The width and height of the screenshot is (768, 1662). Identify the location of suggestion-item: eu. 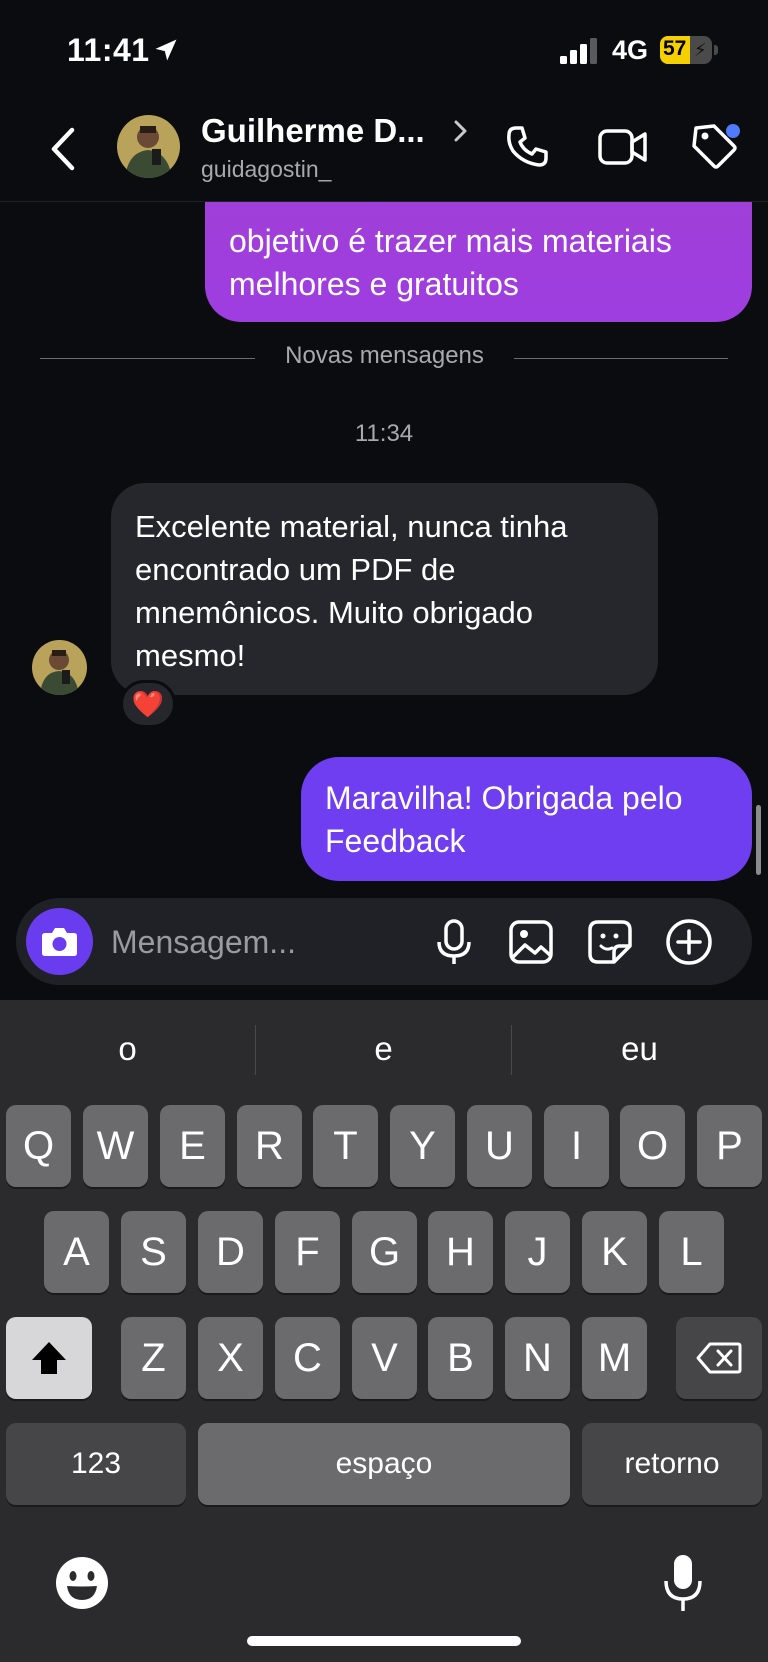
(639, 1049).